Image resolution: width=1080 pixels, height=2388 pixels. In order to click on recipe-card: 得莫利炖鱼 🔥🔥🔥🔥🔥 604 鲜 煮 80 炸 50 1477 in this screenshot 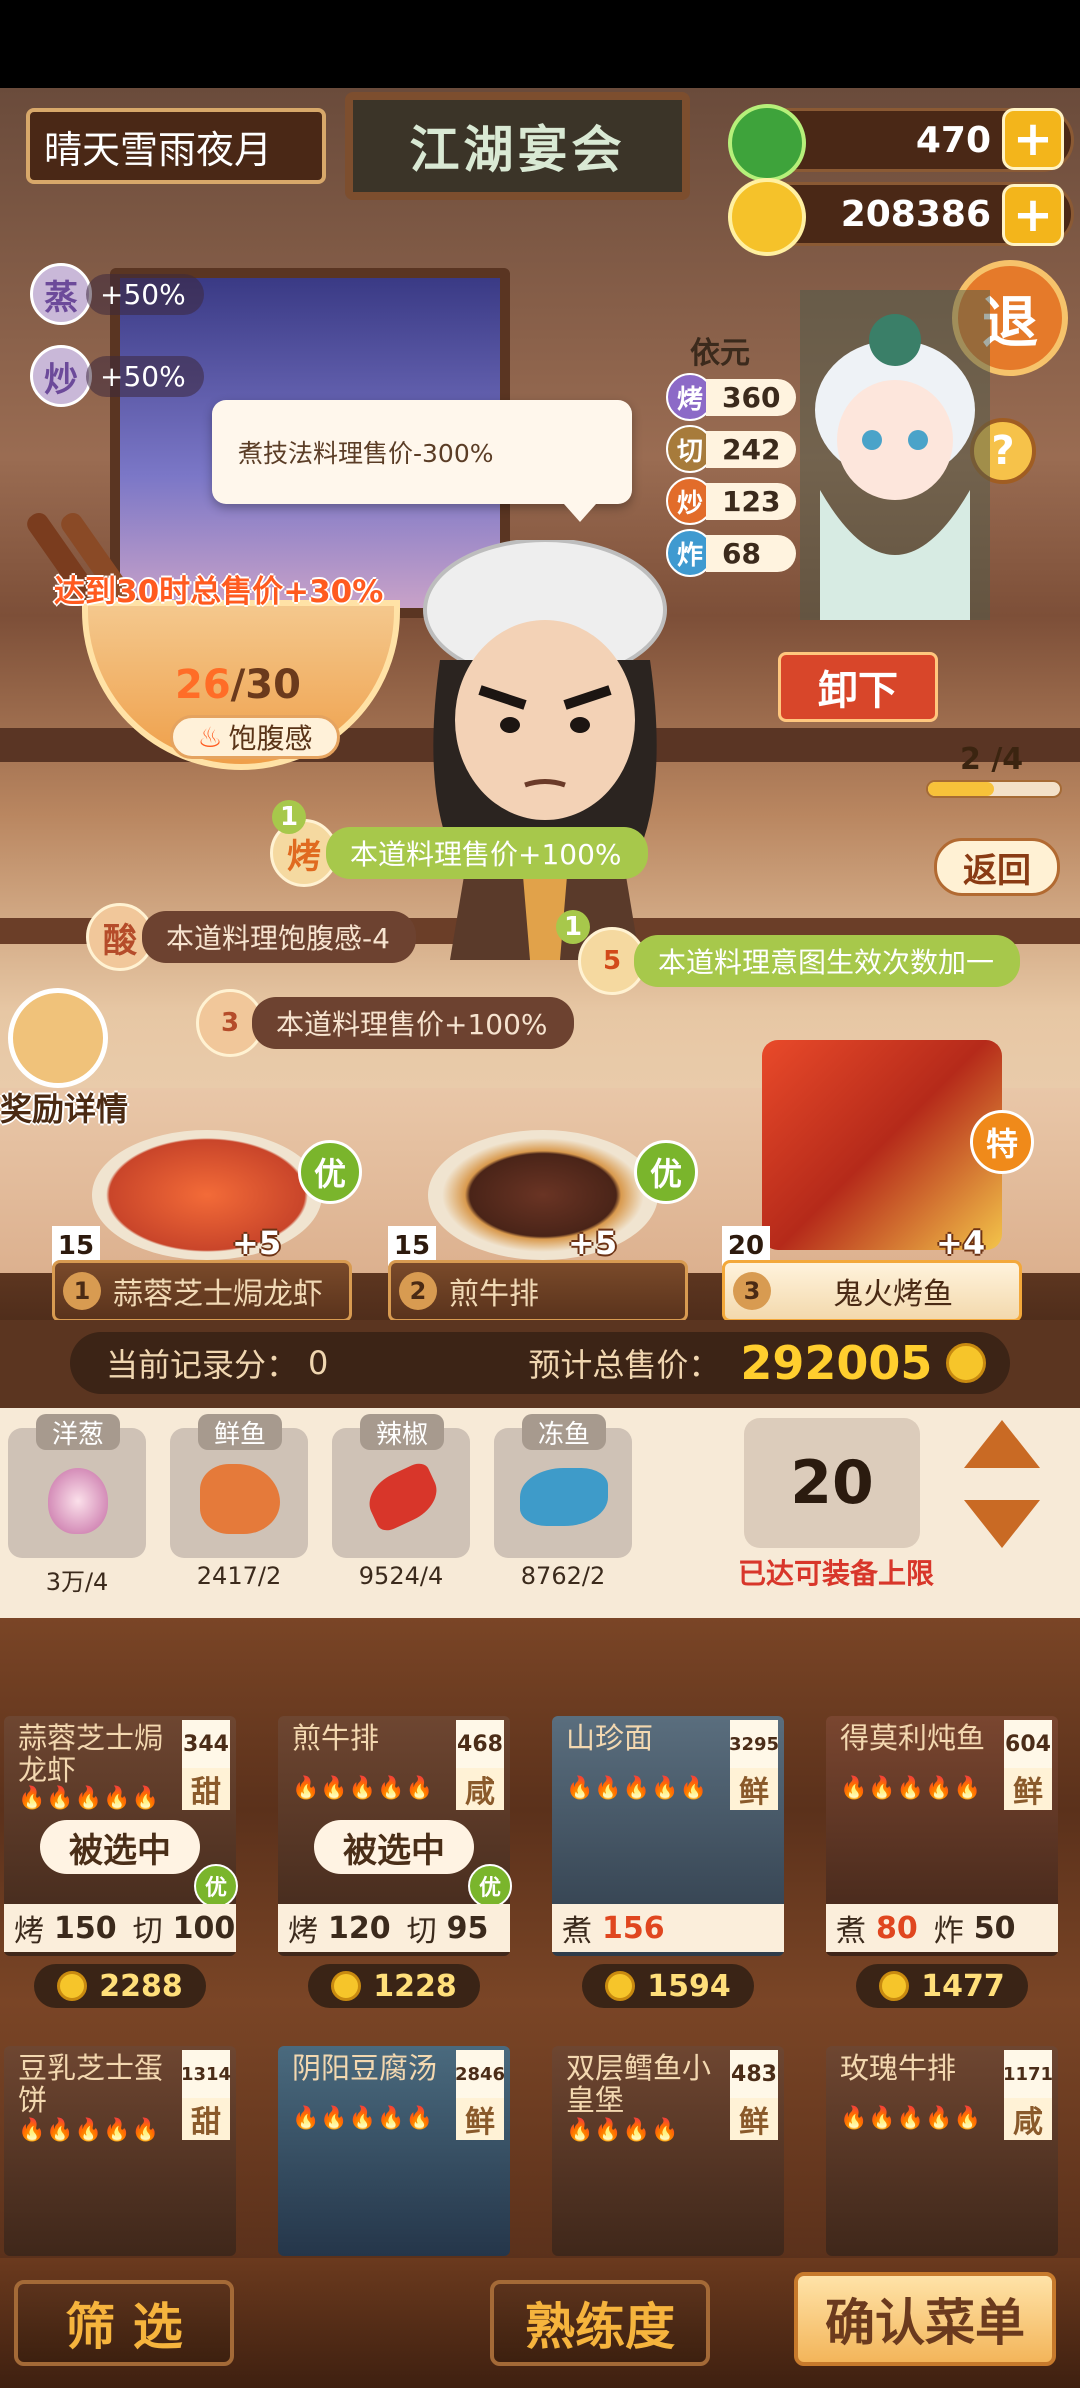, I will do `click(942, 1866)`.